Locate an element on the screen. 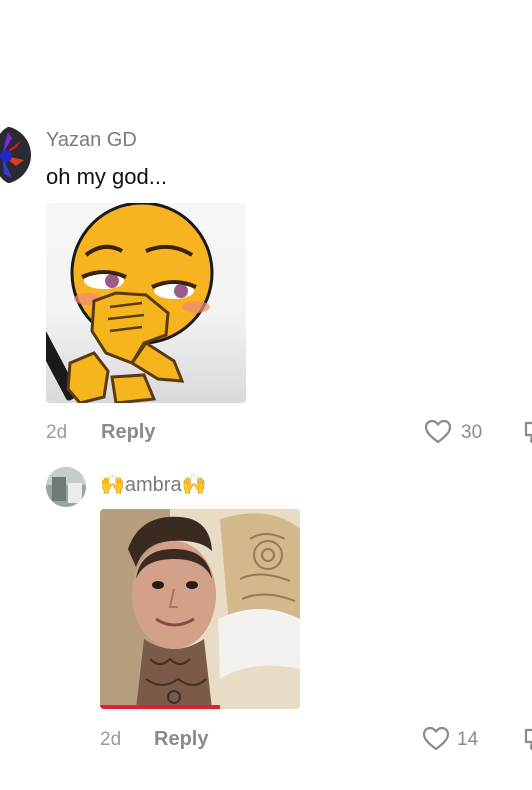  like-count: 30 is located at coordinates (472, 432).